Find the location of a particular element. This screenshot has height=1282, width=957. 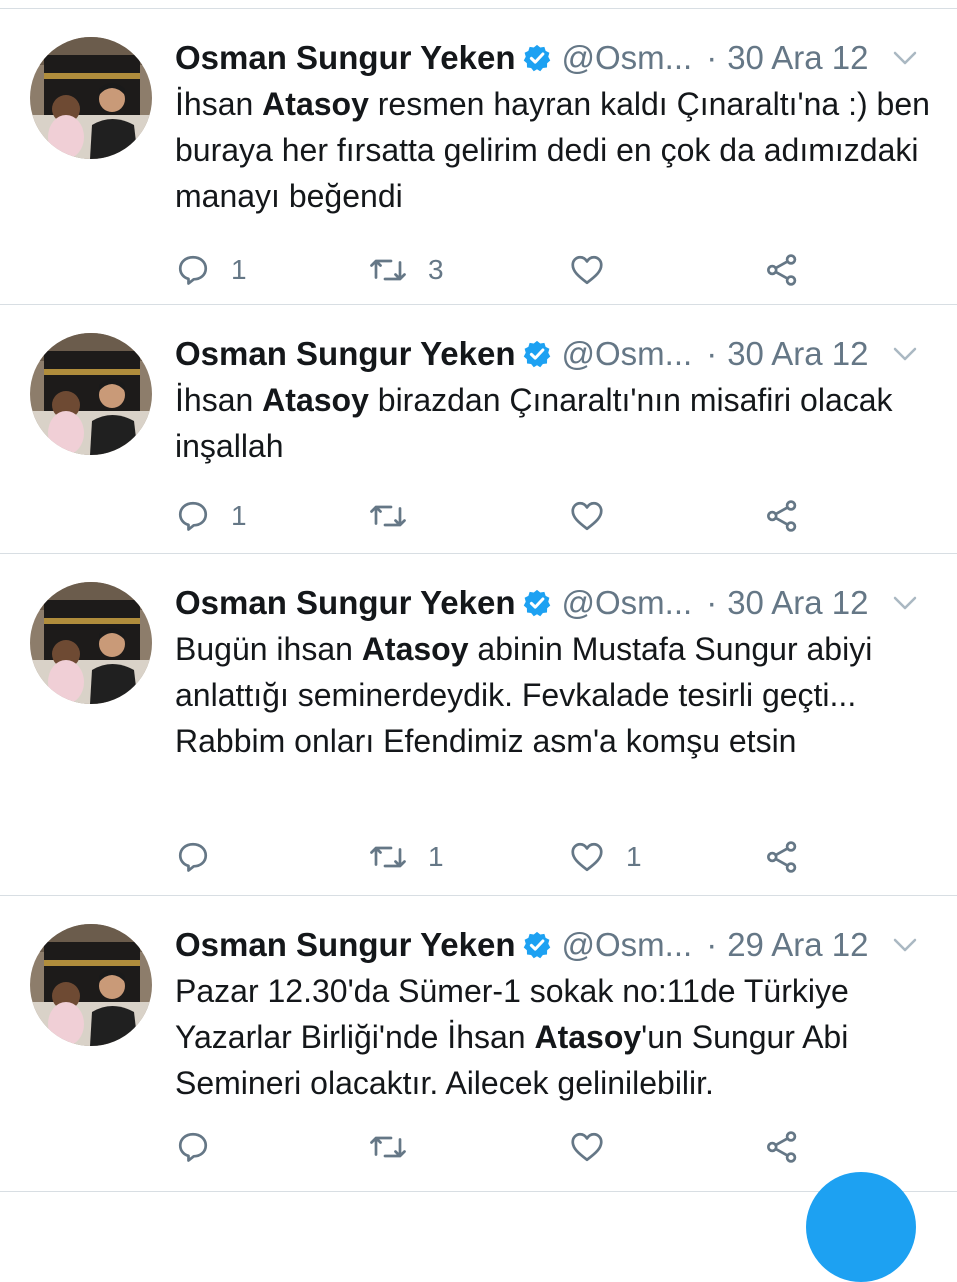

retweet-count: 1 is located at coordinates (436, 856).